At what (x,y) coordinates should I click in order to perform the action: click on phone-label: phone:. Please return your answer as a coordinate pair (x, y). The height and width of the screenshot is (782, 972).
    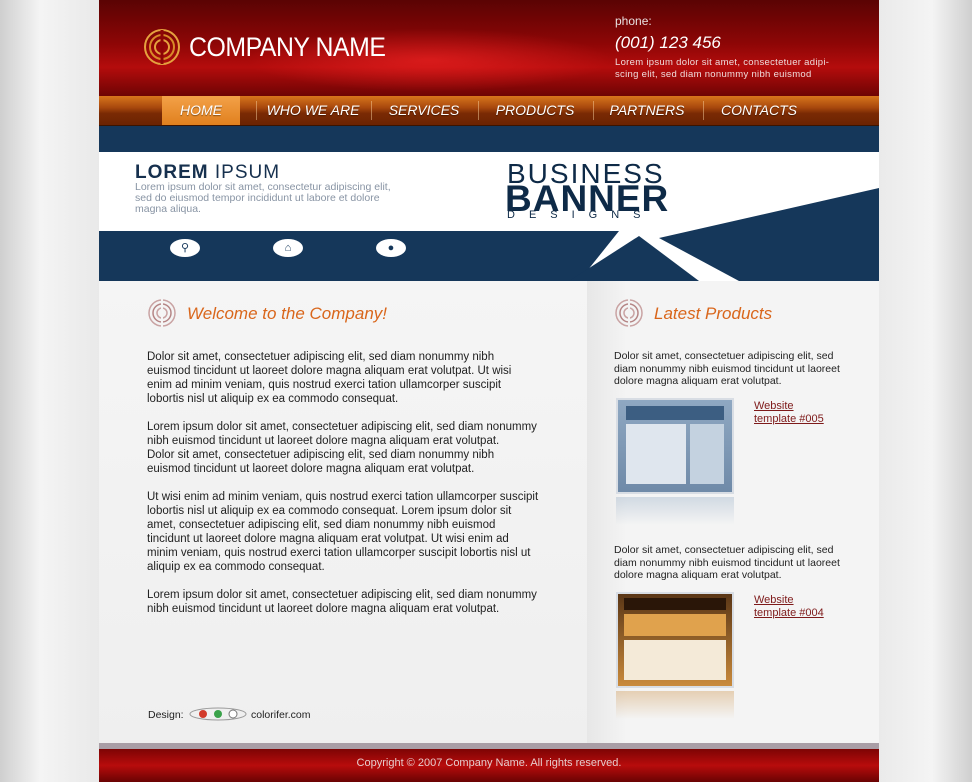
    Looking at the image, I should click on (633, 21).